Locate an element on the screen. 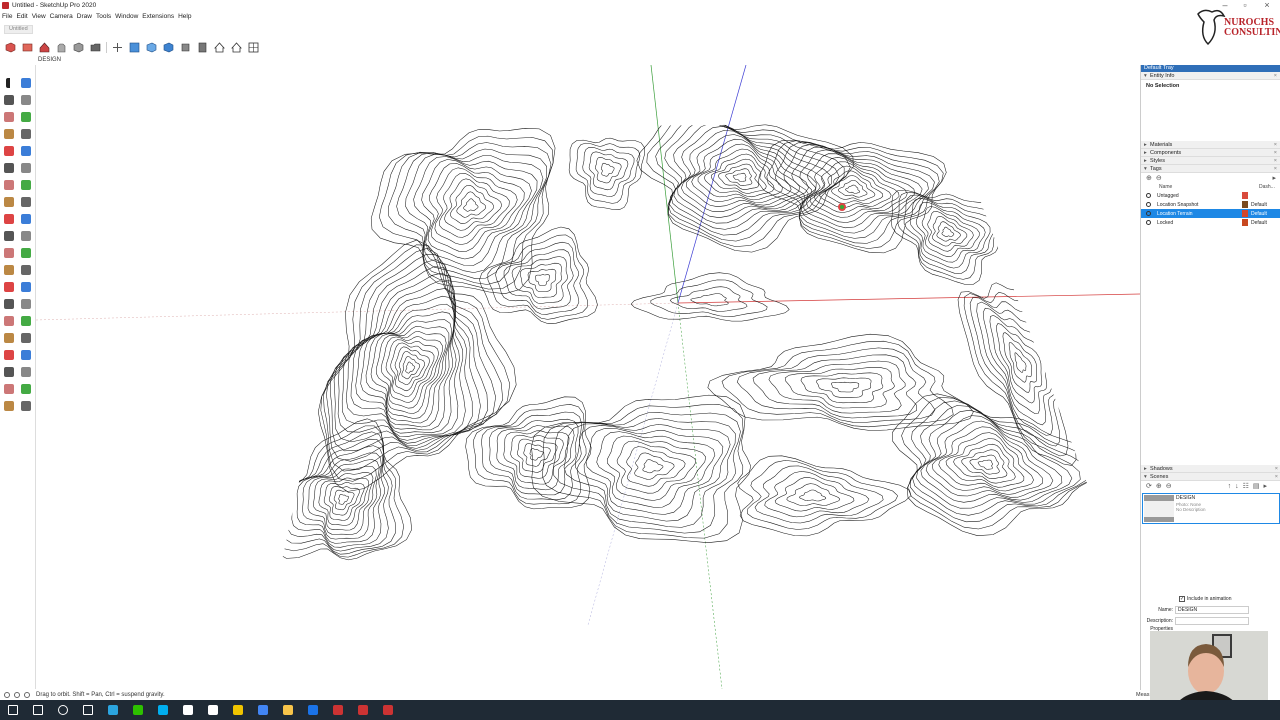 This screenshot has height=720, width=1280. tag-row: Location Snapshot Default is located at coordinates (1210, 204).